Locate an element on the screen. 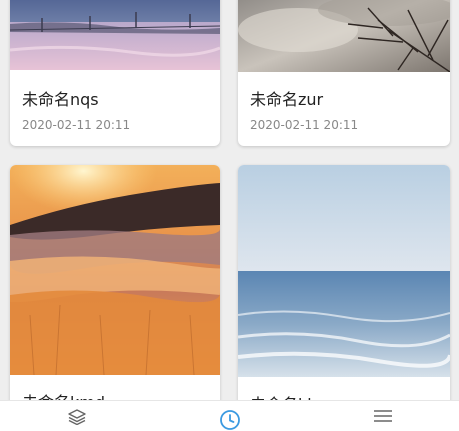 The height and width of the screenshot is (431, 459). bottom-tab-bar is located at coordinates (229, 415).